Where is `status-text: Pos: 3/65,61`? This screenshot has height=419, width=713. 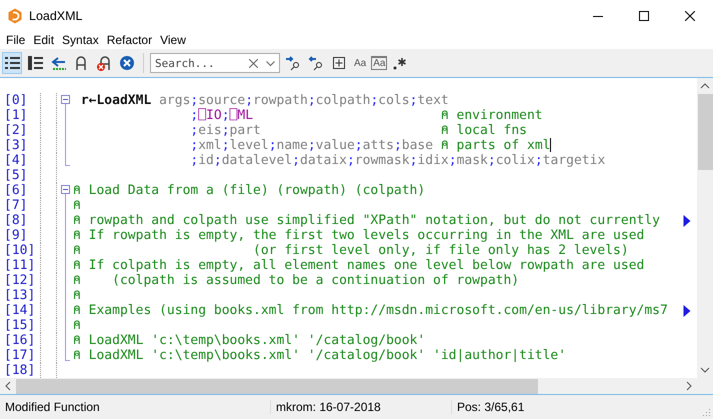 status-text: Pos: 3/65,61 is located at coordinates (576, 407).